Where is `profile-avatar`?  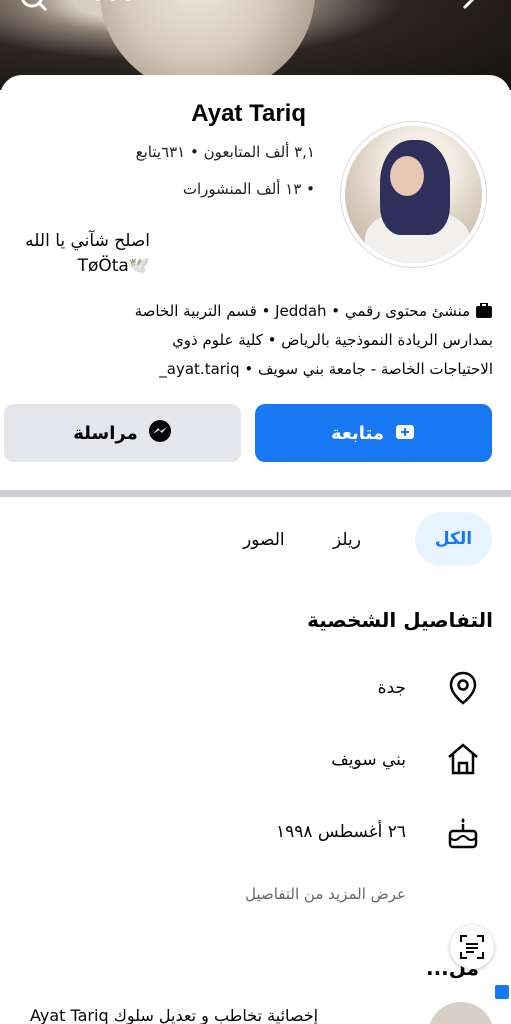
profile-avatar is located at coordinates (413, 194).